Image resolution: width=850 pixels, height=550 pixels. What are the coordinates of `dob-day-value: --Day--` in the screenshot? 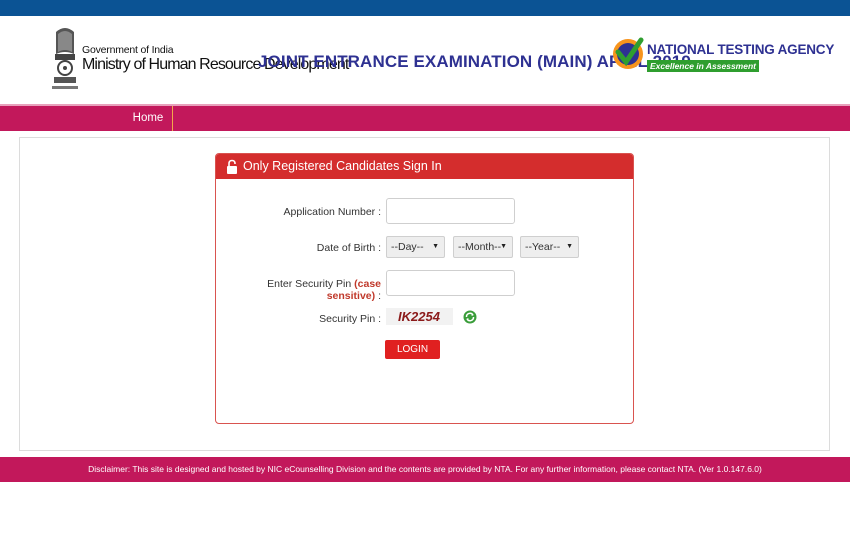 It's located at (407, 247).